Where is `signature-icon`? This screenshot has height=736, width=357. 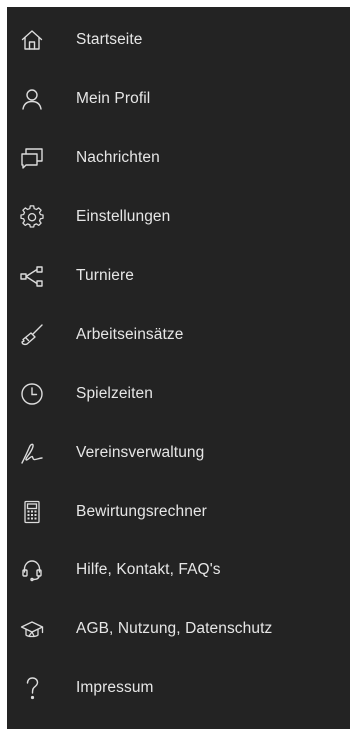 signature-icon is located at coordinates (32, 453).